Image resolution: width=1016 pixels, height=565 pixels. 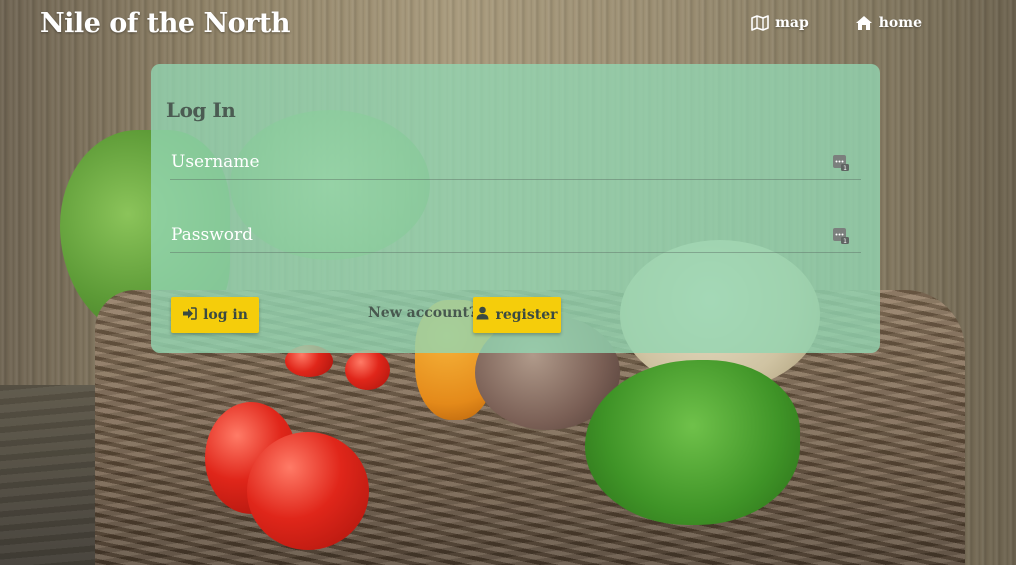 I want to click on map-icon, so click(x=760, y=23).